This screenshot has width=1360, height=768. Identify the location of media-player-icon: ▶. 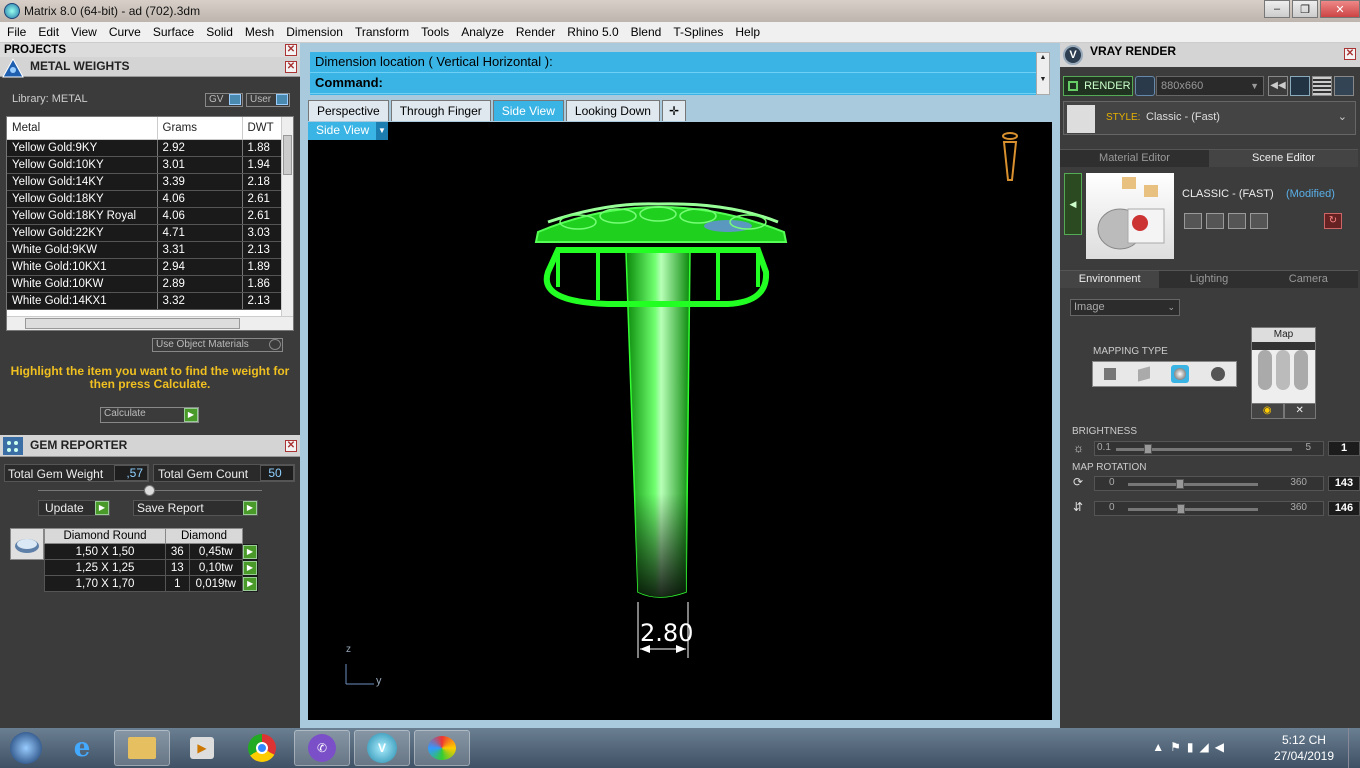
(202, 748).